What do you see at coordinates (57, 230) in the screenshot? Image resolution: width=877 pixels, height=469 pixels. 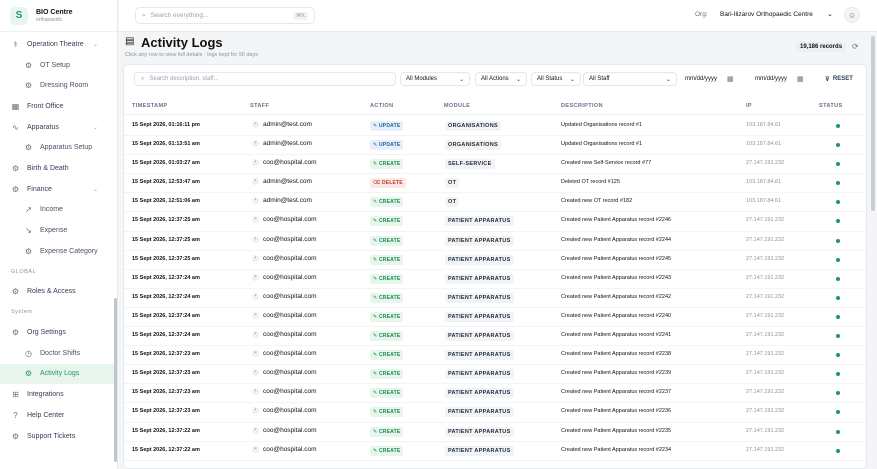 I see `sidebar-item-expense: ↘ Expense` at bounding box center [57, 230].